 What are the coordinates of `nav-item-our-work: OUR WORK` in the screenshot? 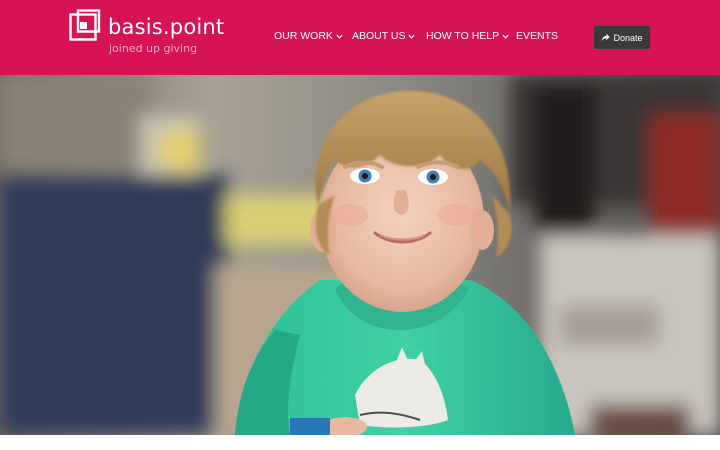 It's located at (308, 36).